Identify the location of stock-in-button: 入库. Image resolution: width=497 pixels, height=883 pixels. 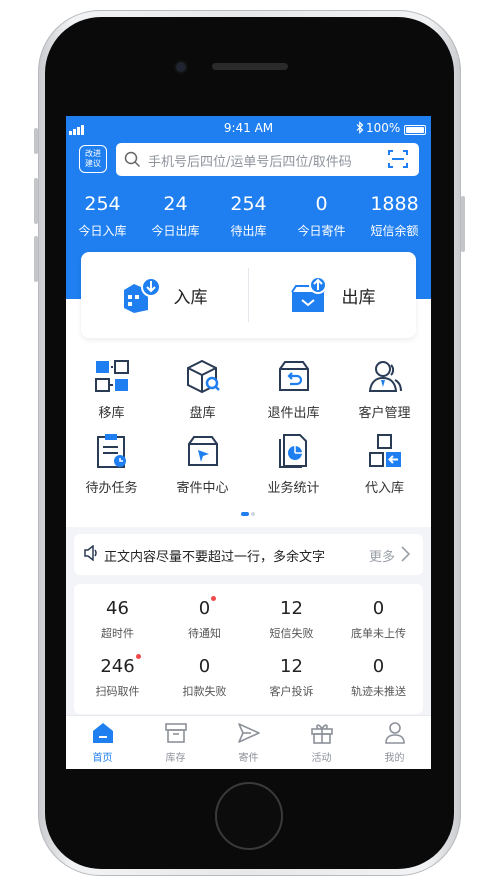
(164, 295).